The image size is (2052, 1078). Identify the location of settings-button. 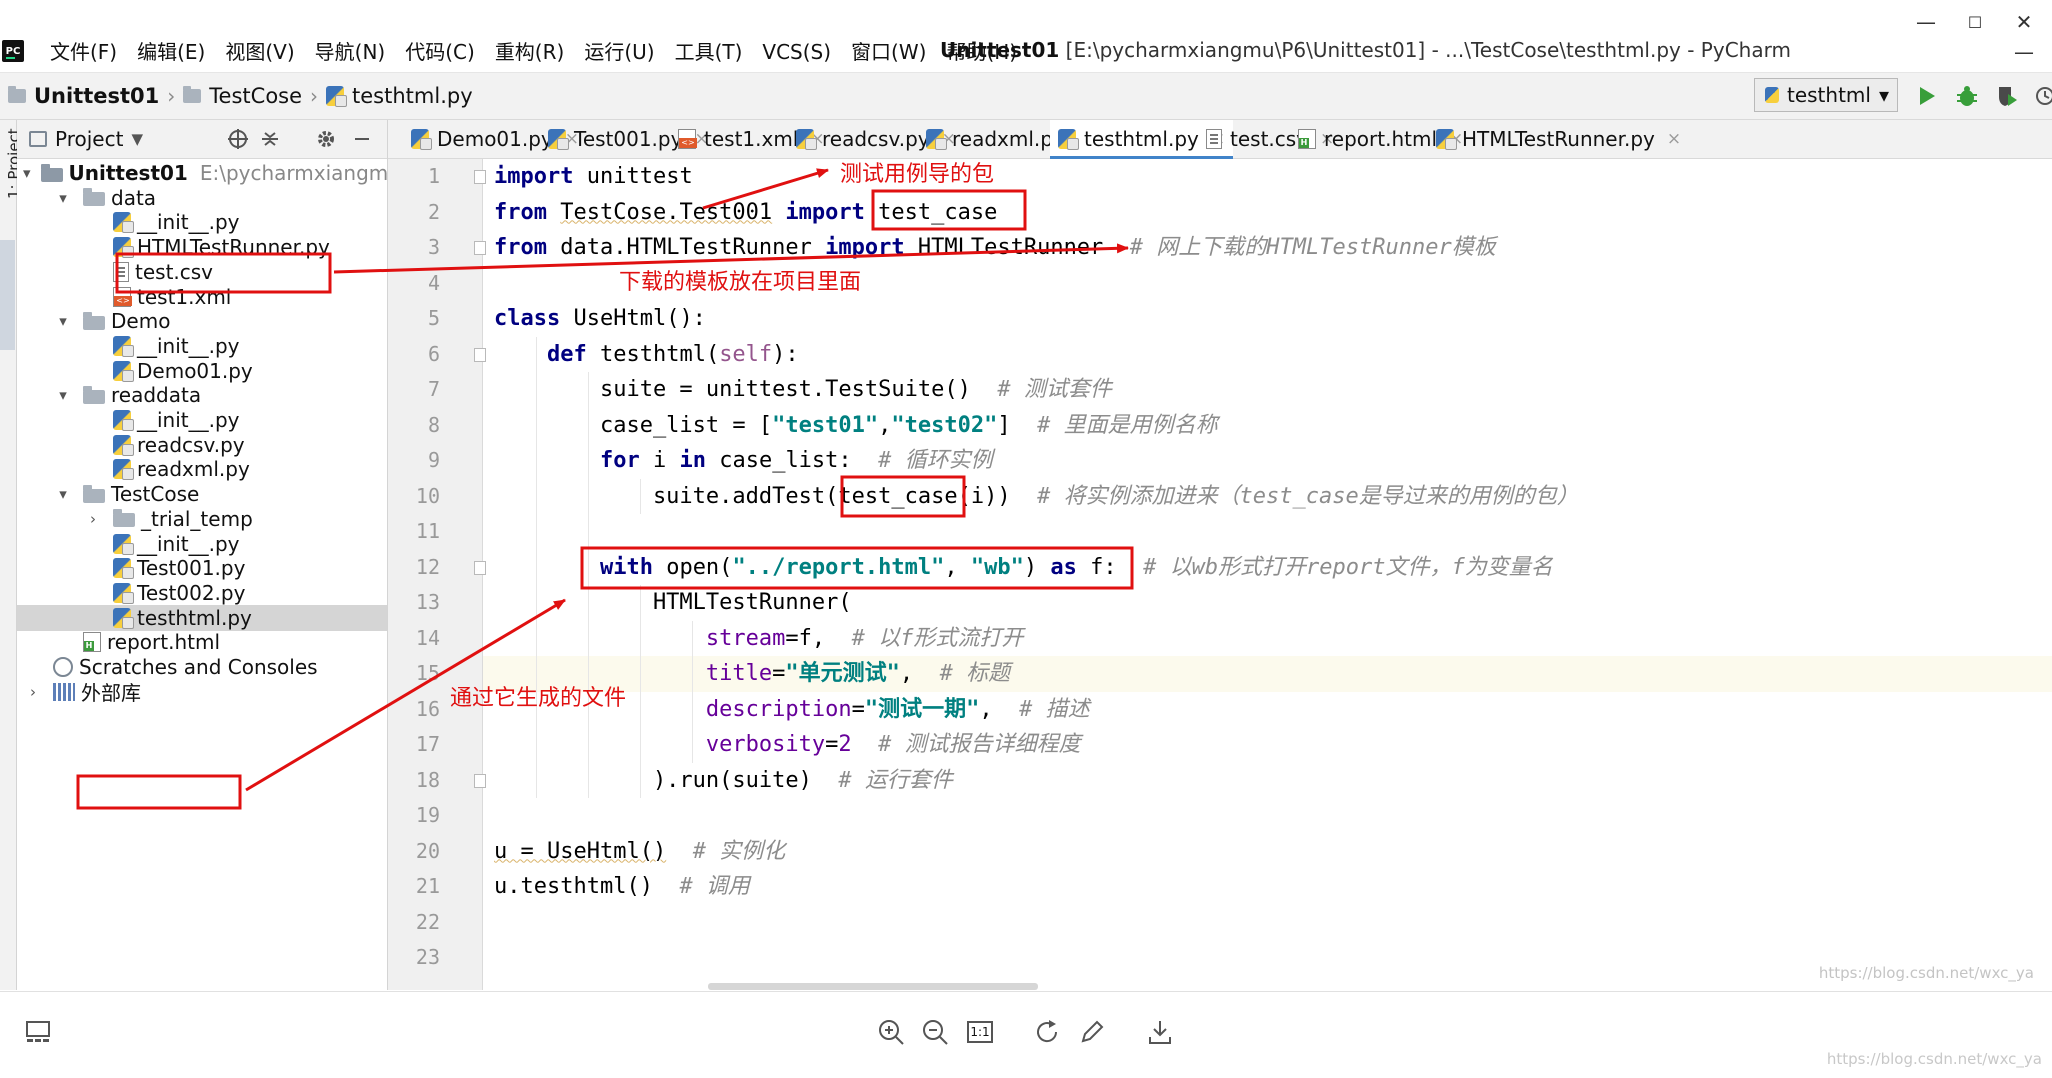
(326, 139).